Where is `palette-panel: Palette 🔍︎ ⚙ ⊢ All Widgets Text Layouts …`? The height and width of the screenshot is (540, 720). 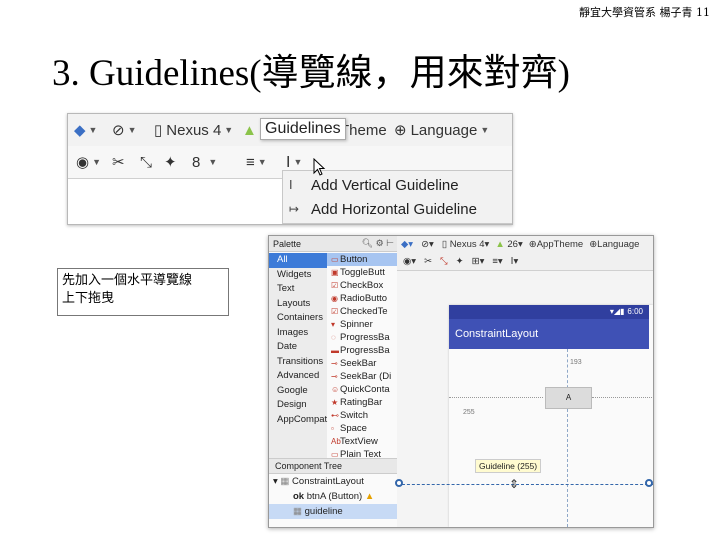 palette-panel: Palette 🔍︎ ⚙ ⊢ All Widgets Text Layouts … is located at coordinates (333, 347).